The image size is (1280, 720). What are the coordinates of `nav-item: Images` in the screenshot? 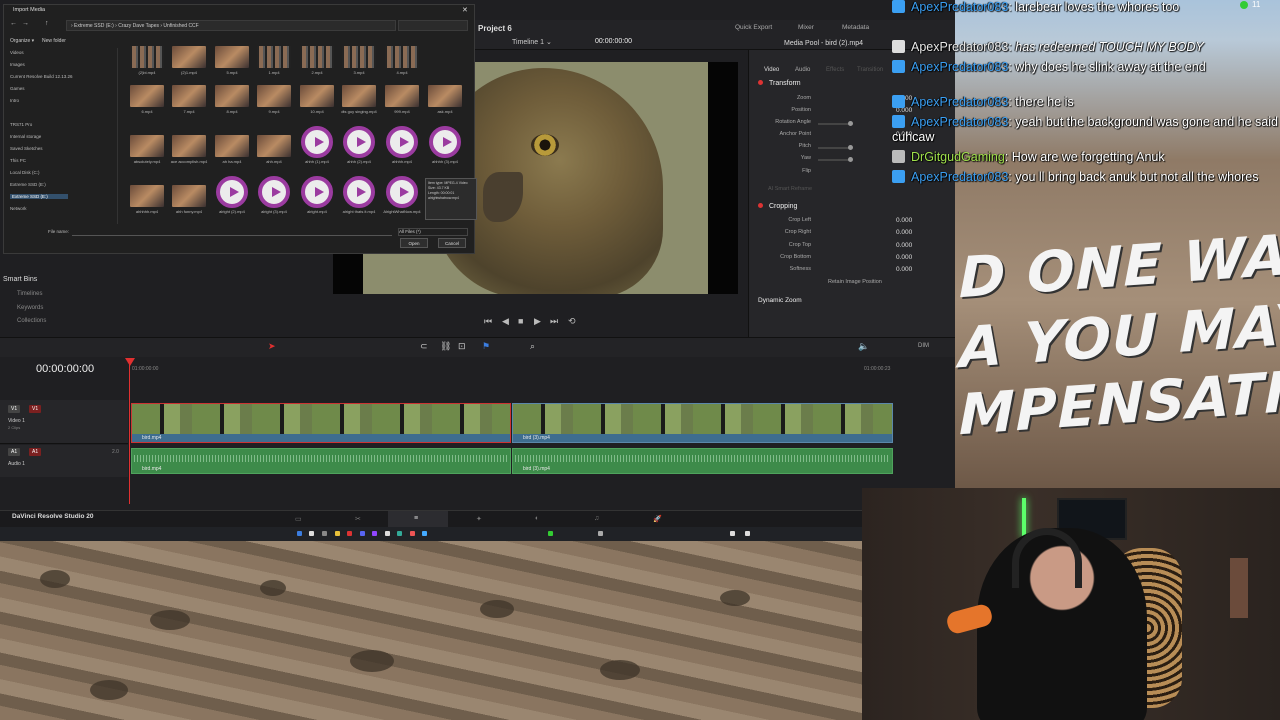 It's located at (17, 64).